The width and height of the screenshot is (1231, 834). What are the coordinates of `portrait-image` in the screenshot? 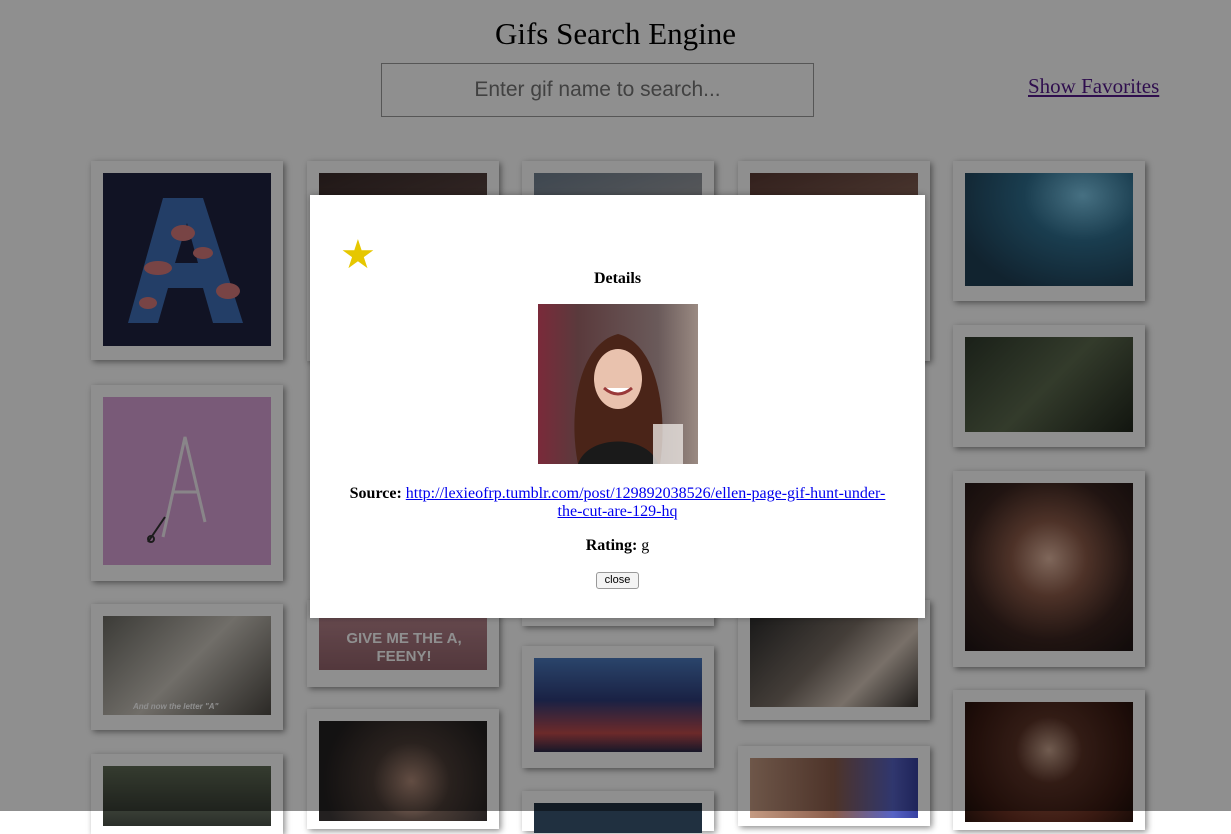 It's located at (618, 384).